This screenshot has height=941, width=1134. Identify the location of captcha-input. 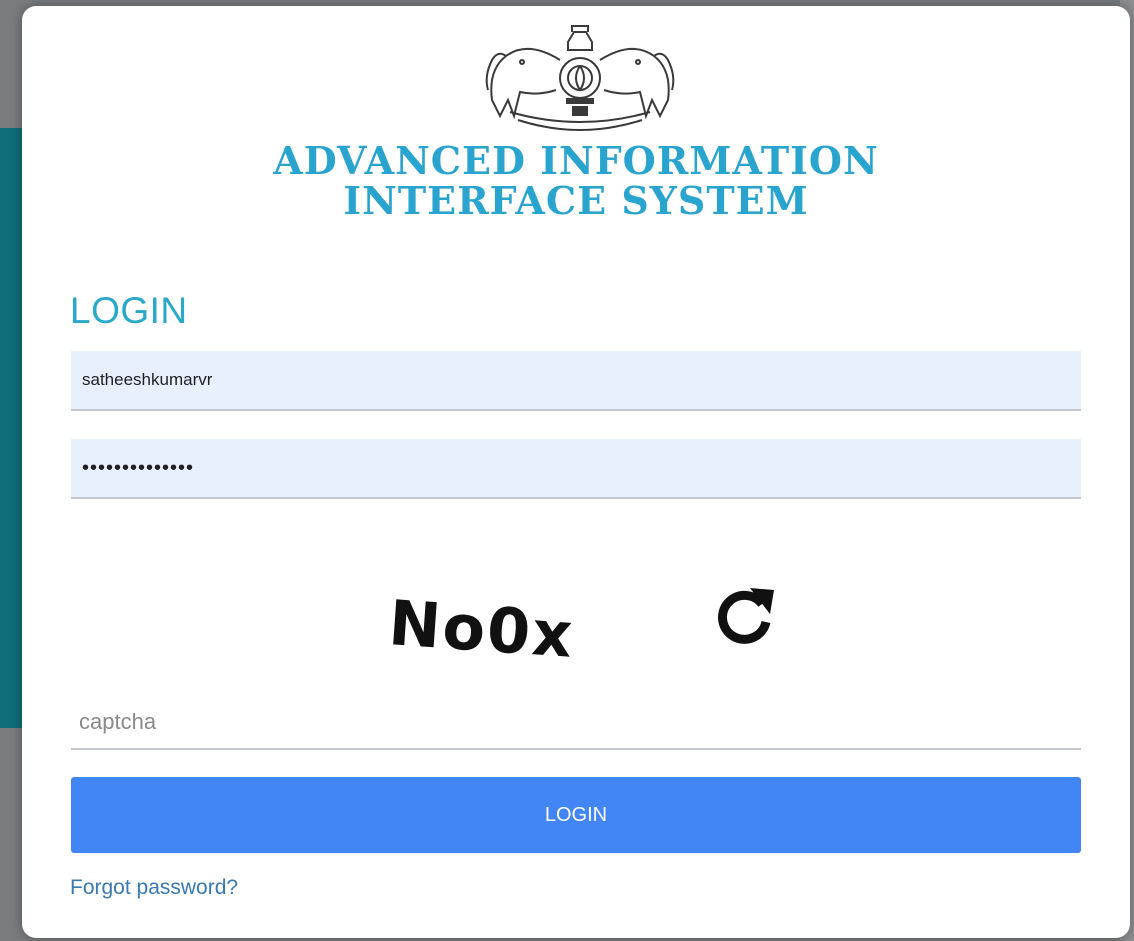
(576, 723).